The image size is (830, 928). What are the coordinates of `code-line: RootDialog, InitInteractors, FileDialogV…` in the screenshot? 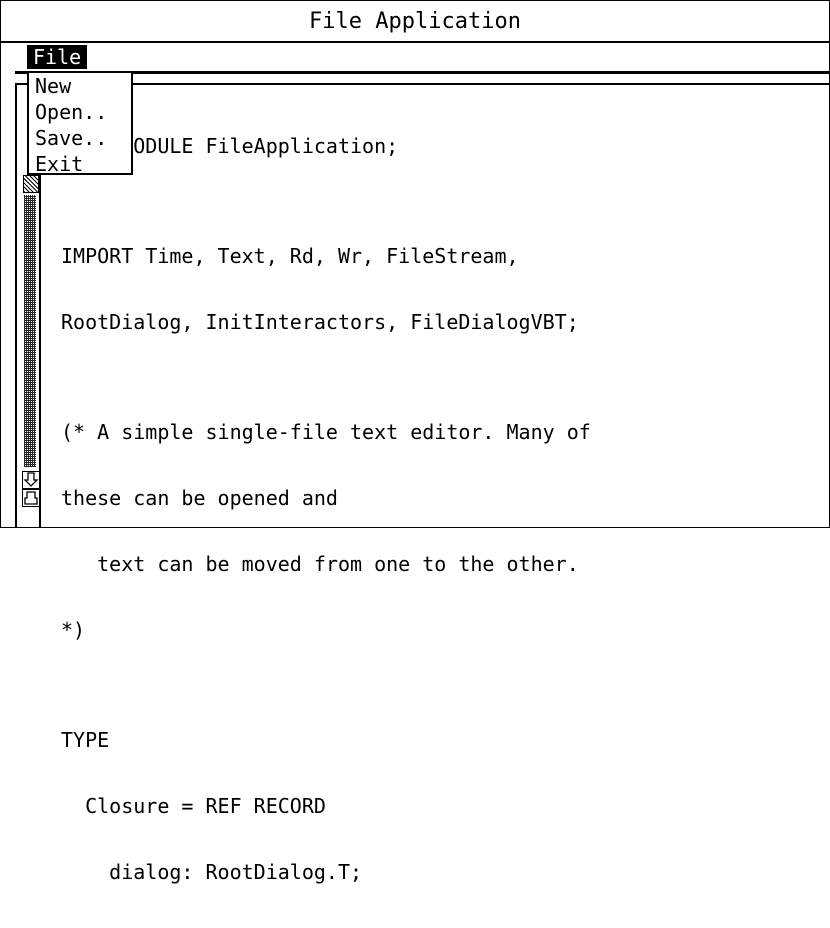 It's located at (320, 322).